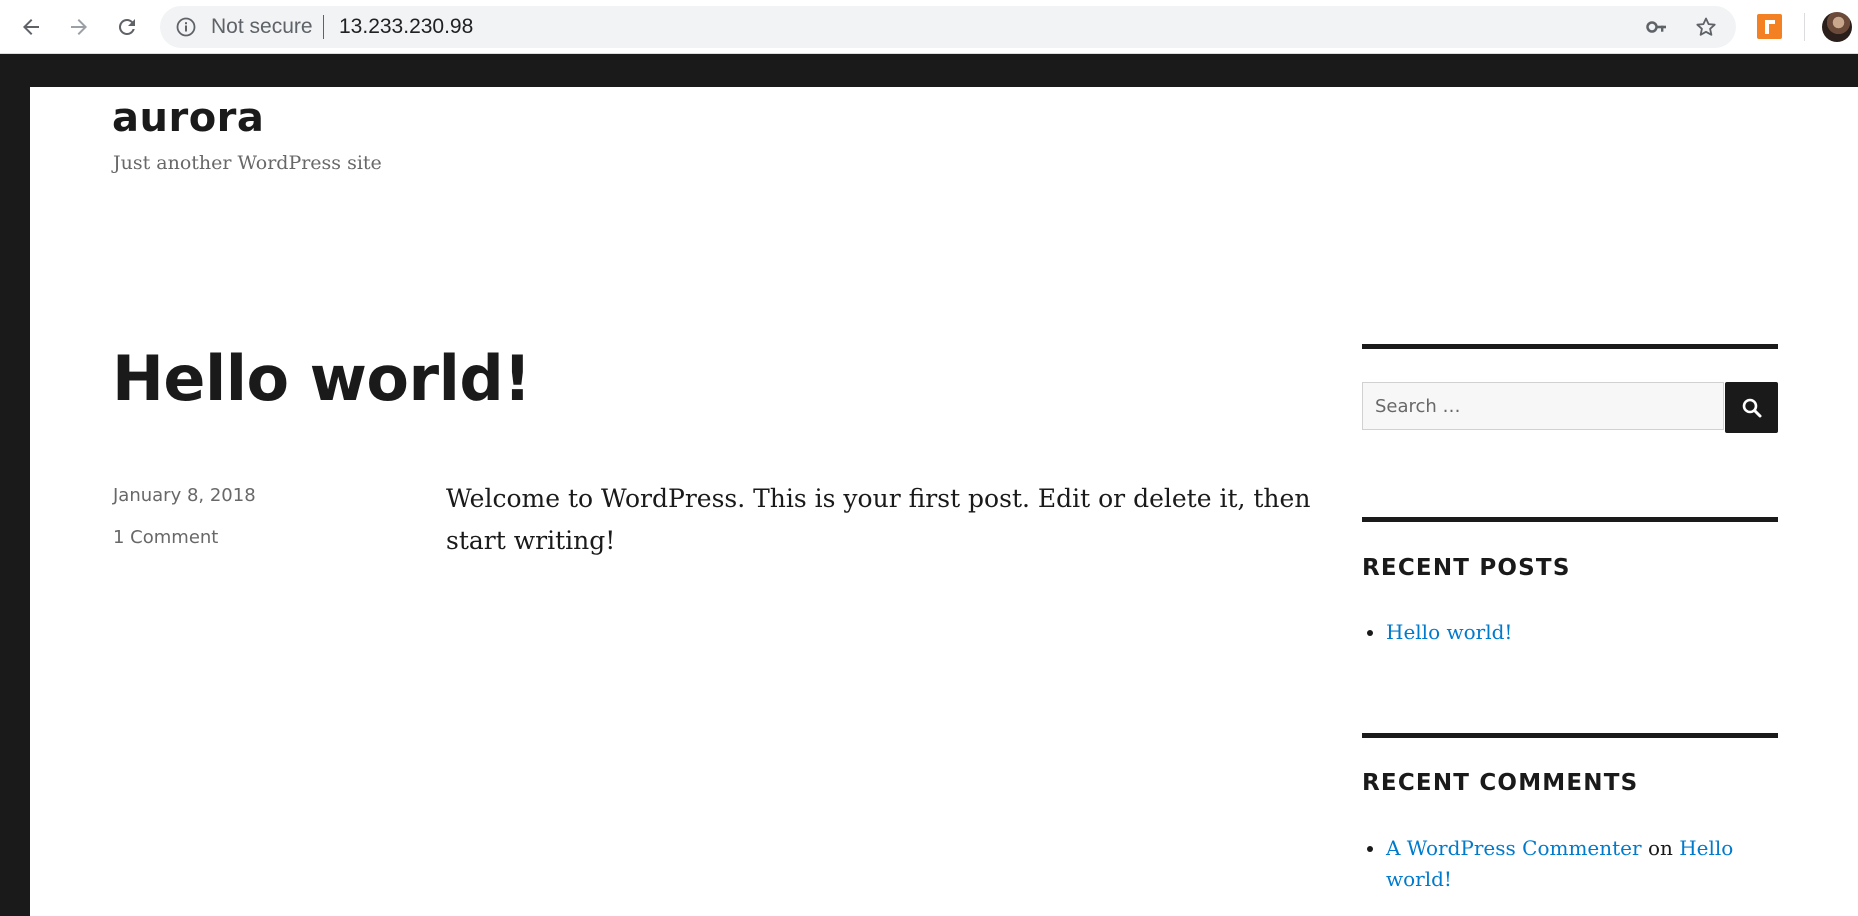 This screenshot has width=1858, height=916. Describe the element at coordinates (1706, 27) in the screenshot. I see `star-icon` at that location.